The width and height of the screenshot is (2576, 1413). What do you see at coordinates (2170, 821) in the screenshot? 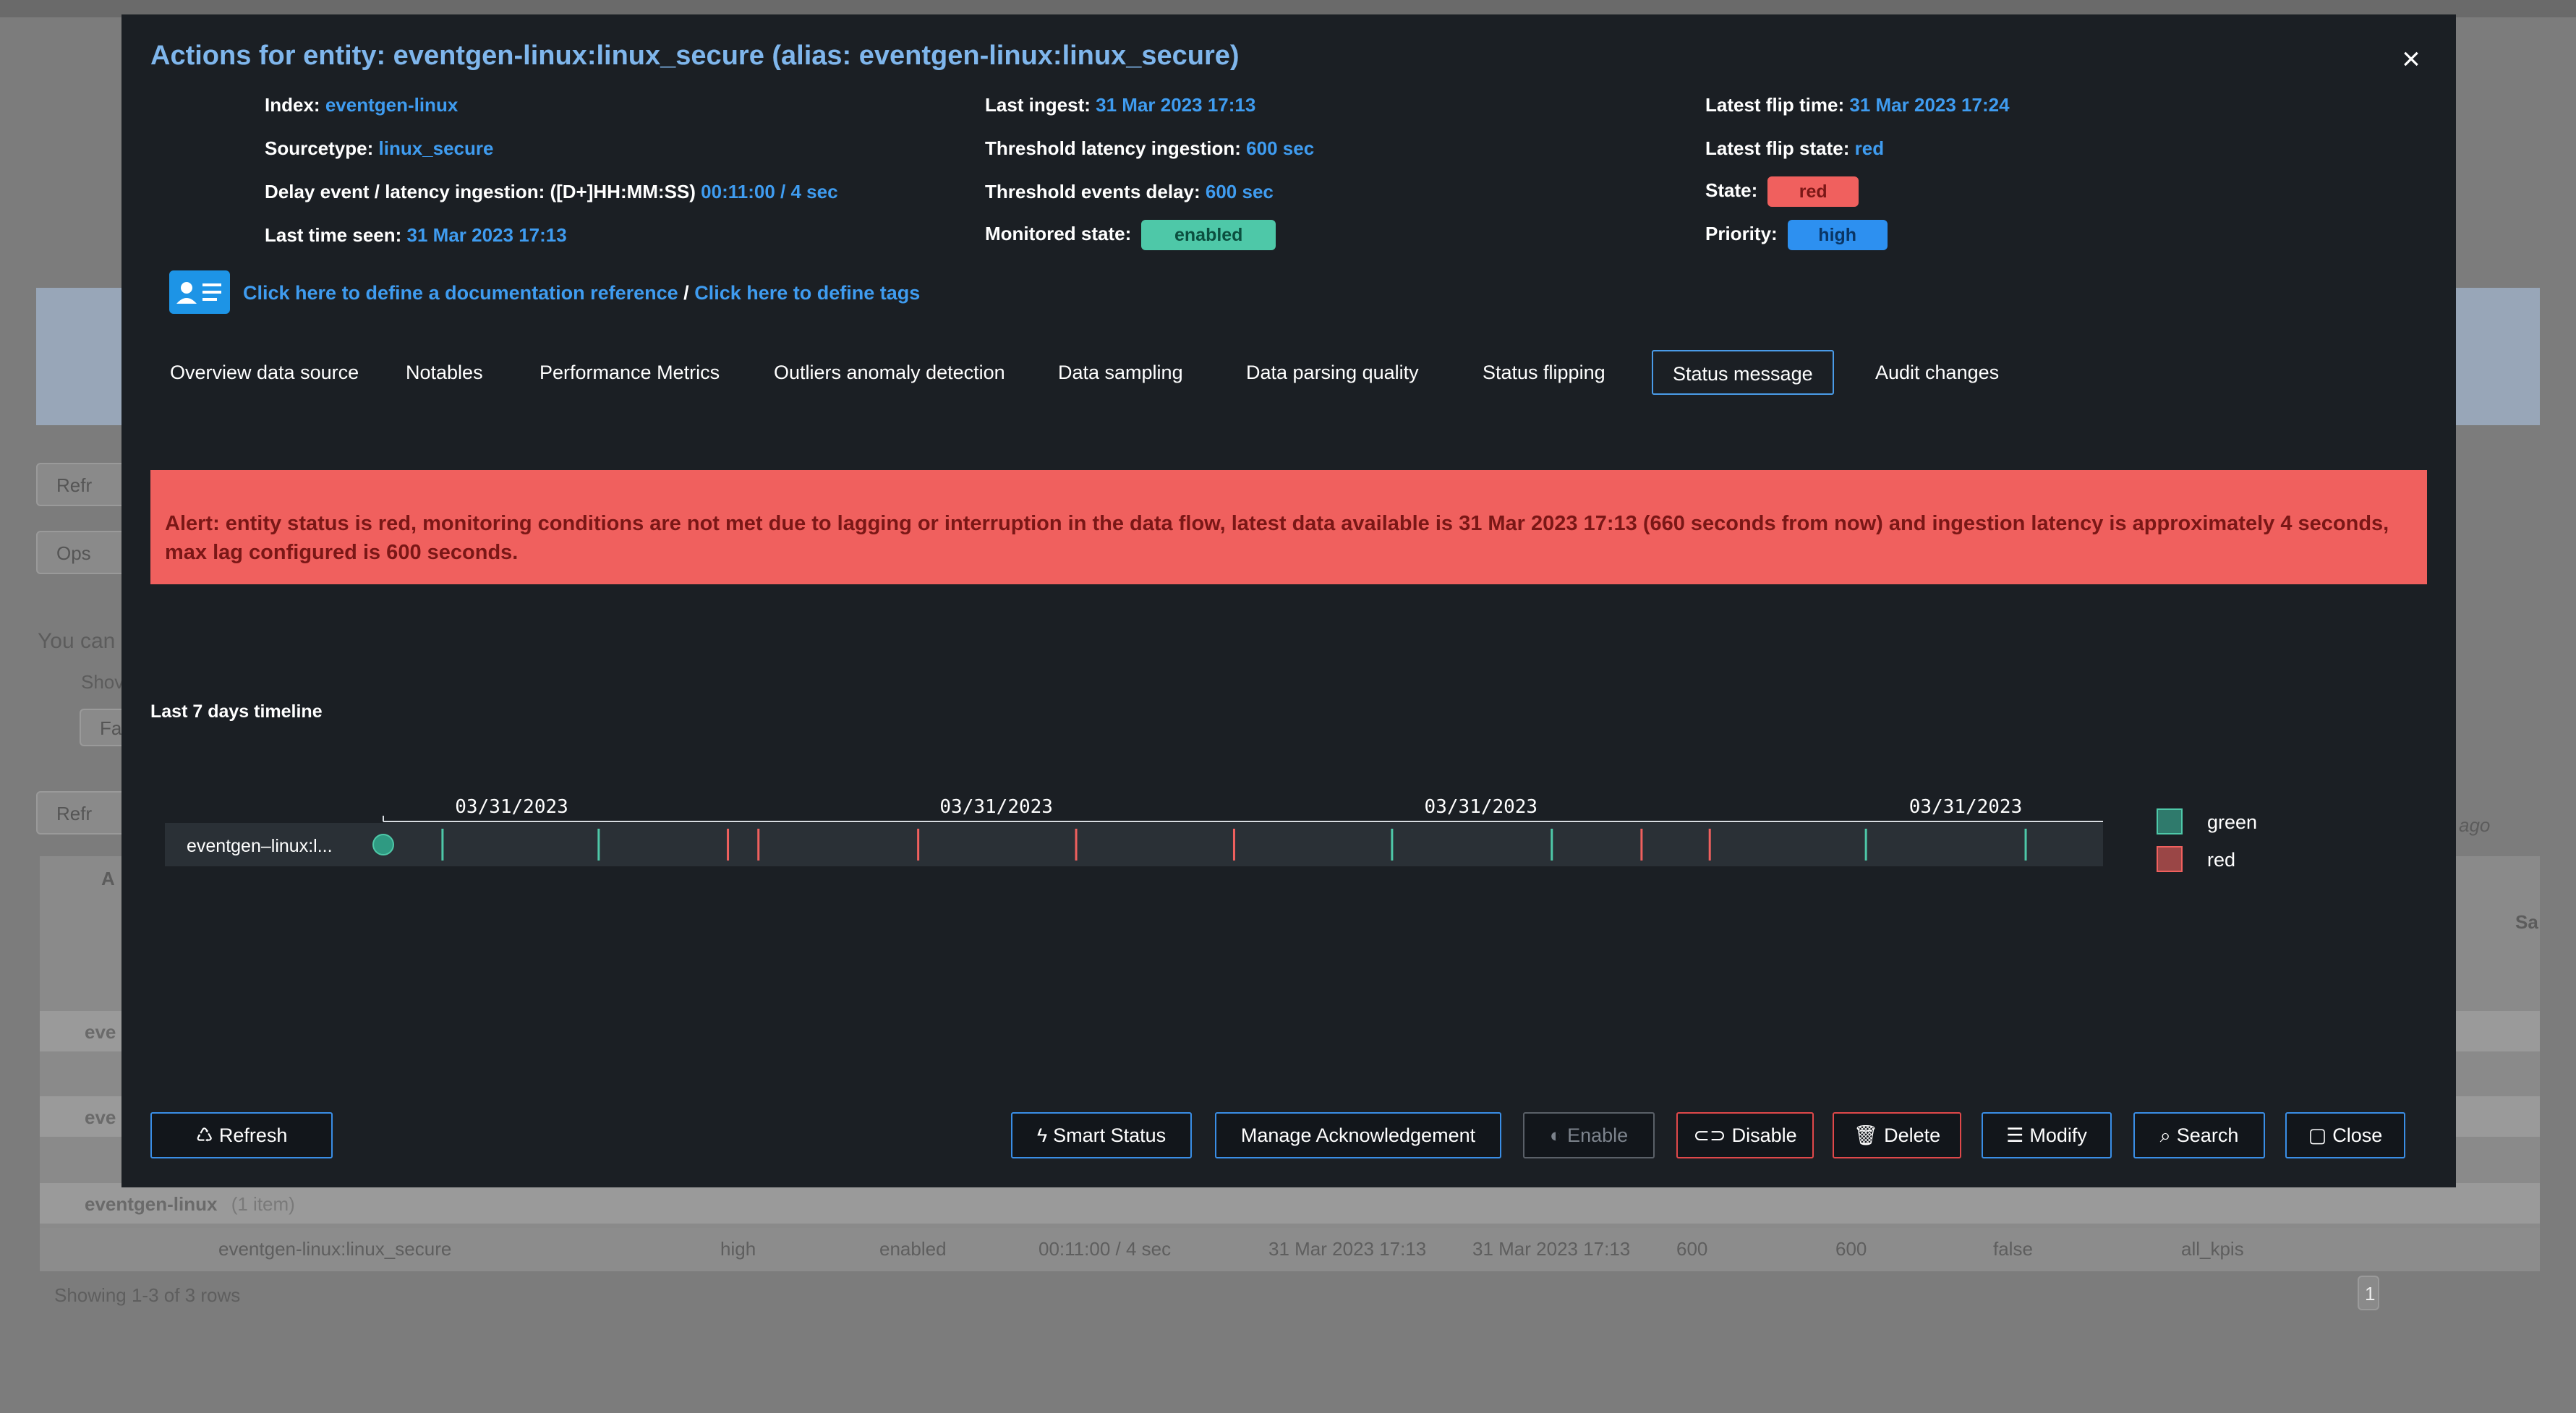
I see `legend-swatch-green` at bounding box center [2170, 821].